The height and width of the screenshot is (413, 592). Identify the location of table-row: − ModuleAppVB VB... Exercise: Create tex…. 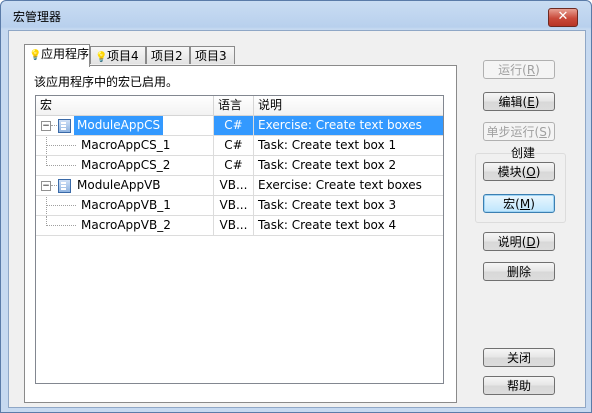
(239, 186).